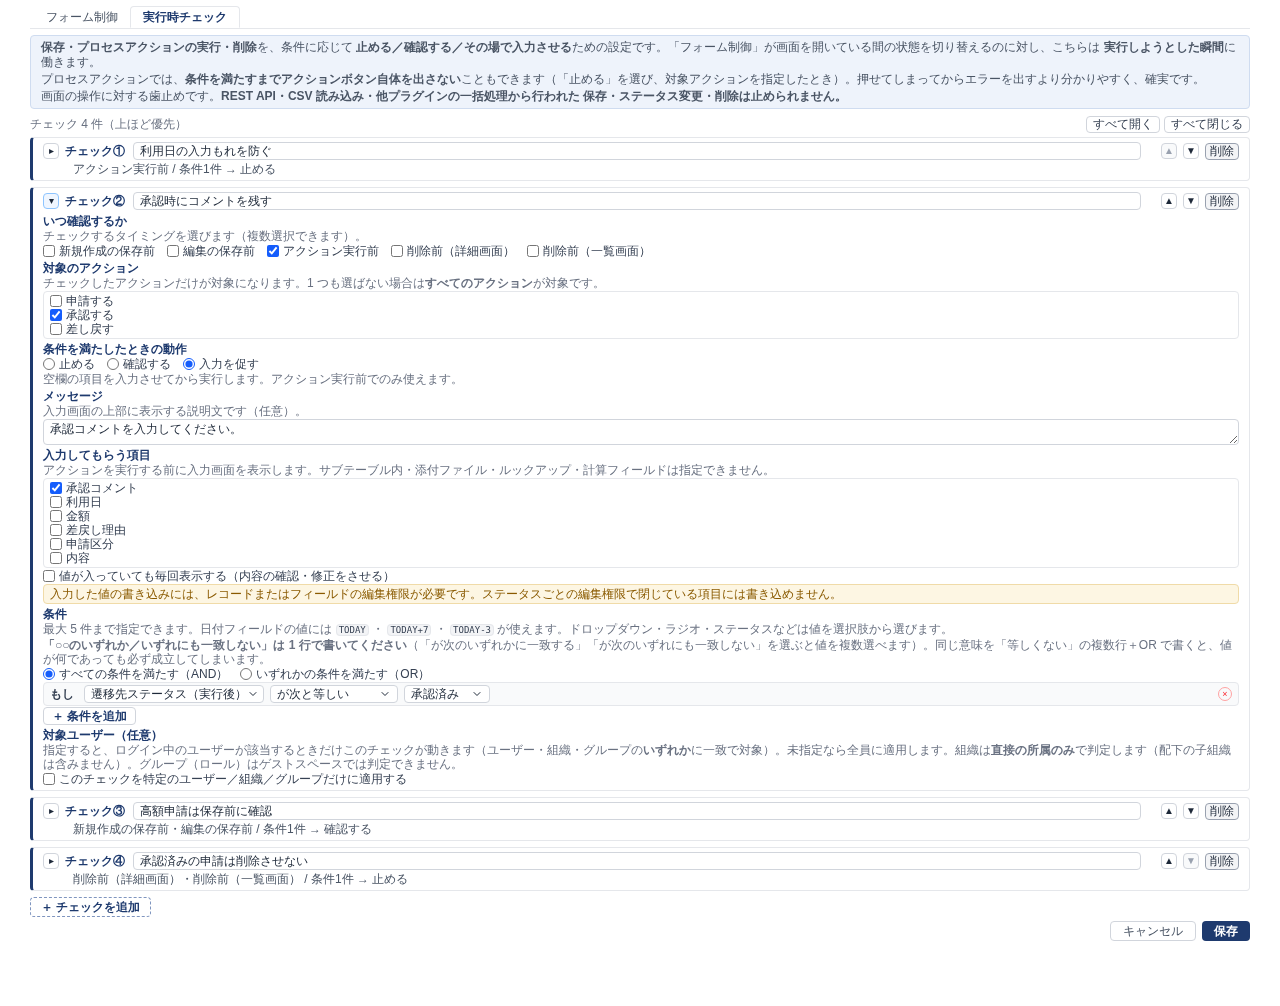 This screenshot has height=1006, width=1280. Describe the element at coordinates (641, 594) in the screenshot. I see `warning-note: 入力した値の書き込みには、レコードまたはフィールドの編集権限が必要です。ステータスごとの編集権限で閉じている項目には書き込めません。` at that location.